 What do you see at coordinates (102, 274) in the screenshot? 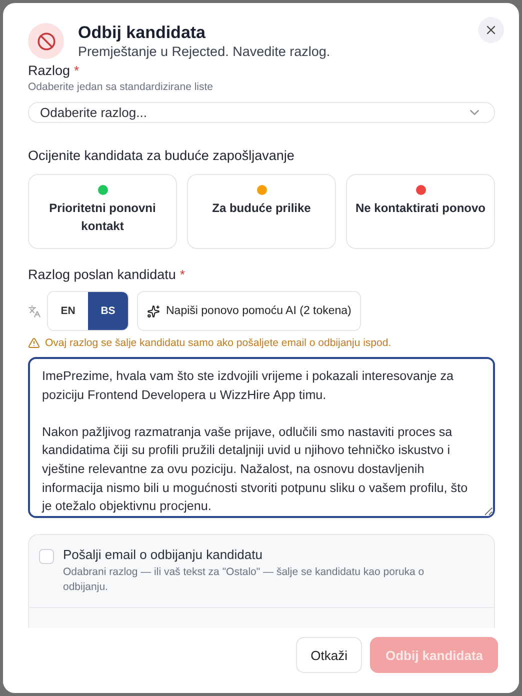
I see `field-label: Razlog poslan kandidatu` at bounding box center [102, 274].